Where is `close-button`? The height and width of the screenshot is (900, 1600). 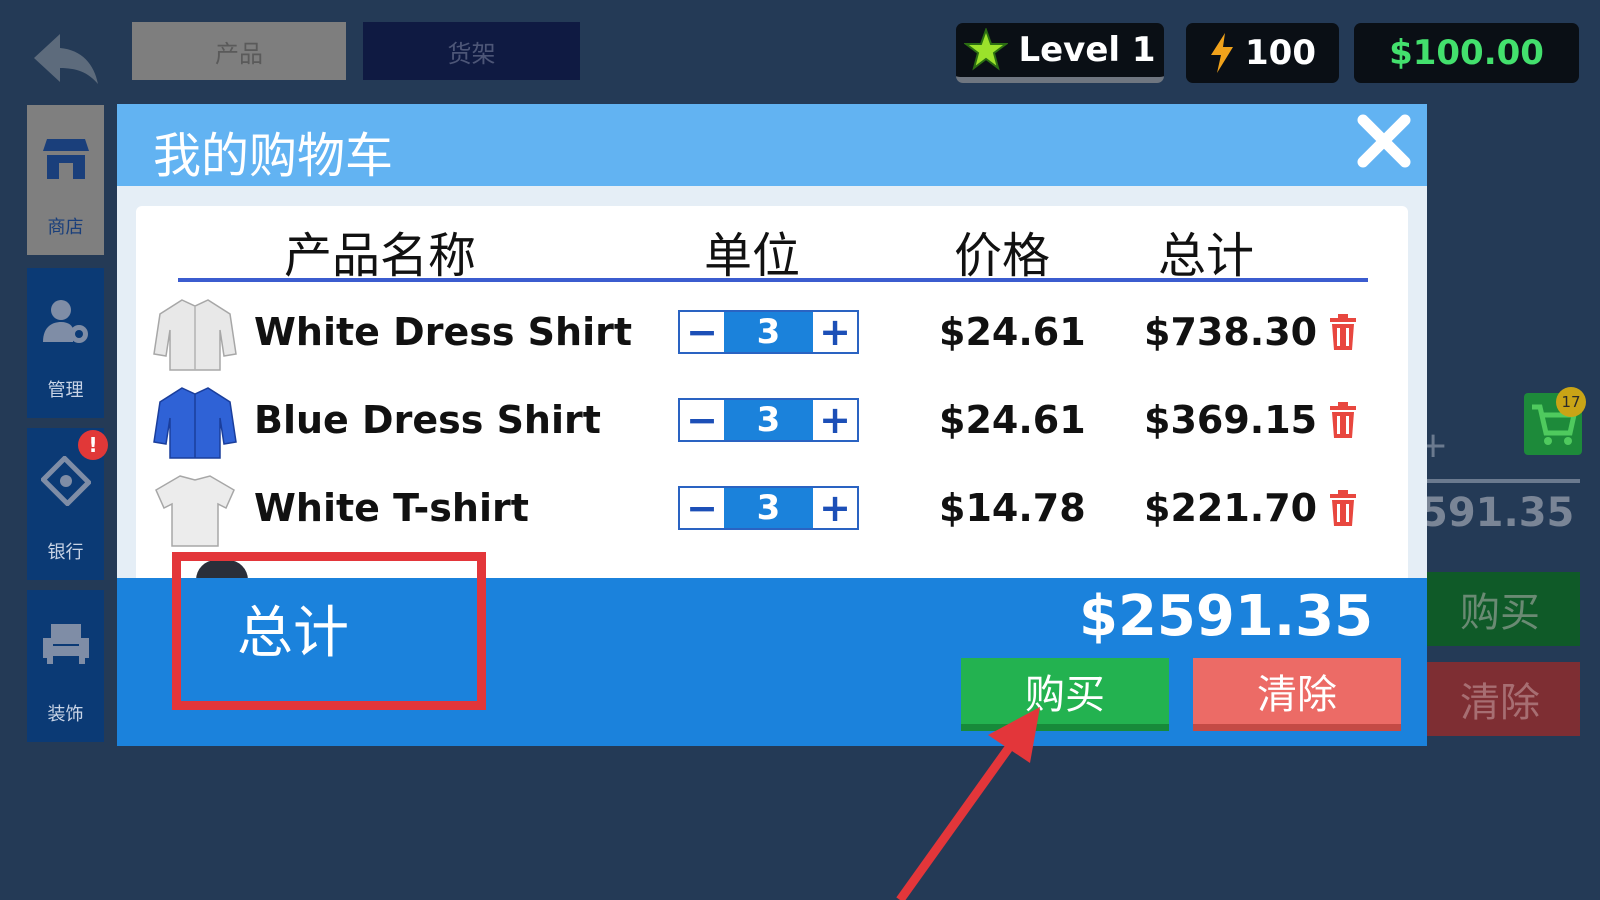
close-button is located at coordinates (1384, 141).